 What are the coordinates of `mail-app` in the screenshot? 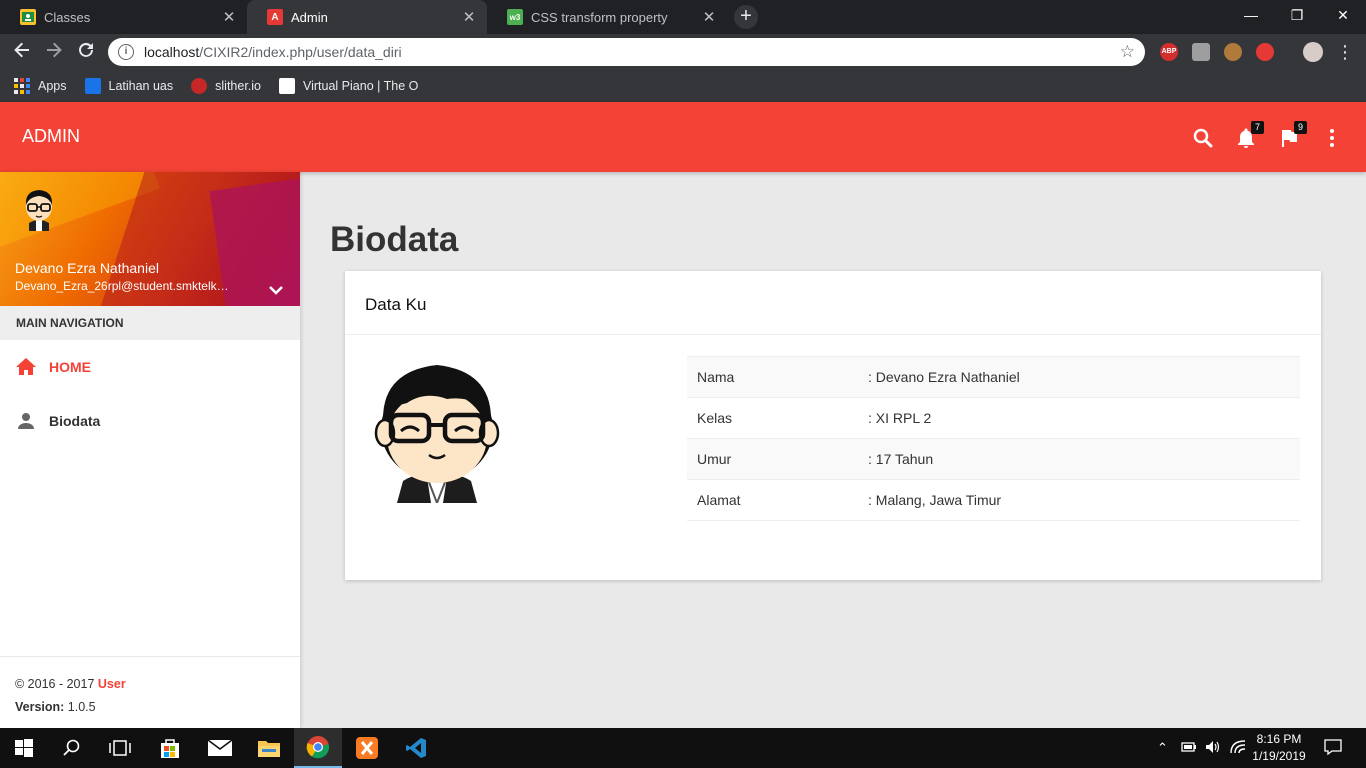 It's located at (220, 748).